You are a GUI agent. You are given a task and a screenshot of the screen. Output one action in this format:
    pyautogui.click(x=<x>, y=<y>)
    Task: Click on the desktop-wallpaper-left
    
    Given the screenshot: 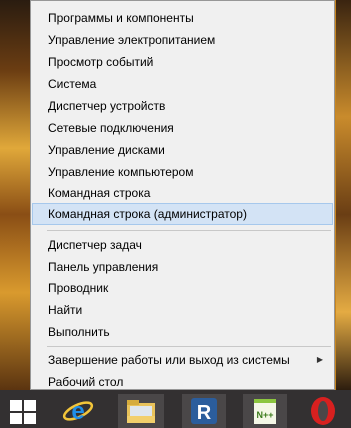 What is the action you would take?
    pyautogui.click(x=15, y=195)
    